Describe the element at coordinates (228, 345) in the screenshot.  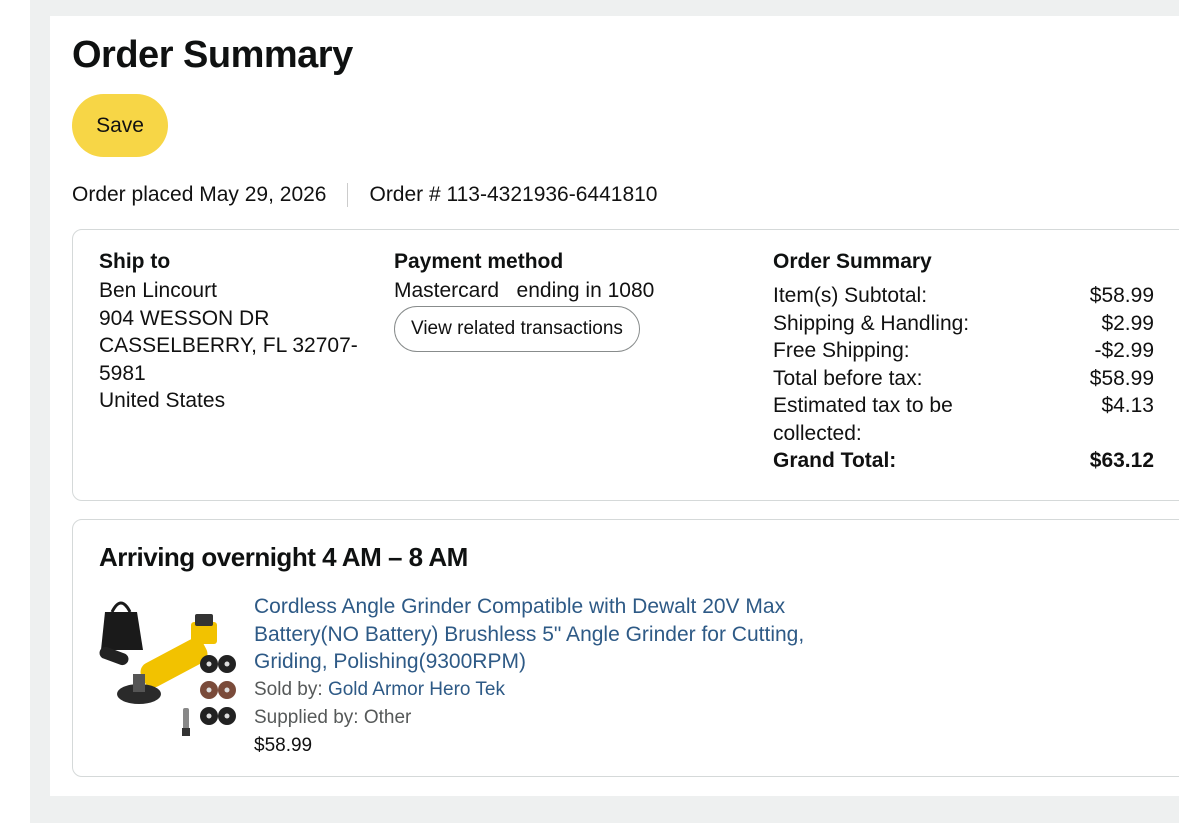
I see `ship-to-city: CASSELBERRY, FL 32707-` at that location.